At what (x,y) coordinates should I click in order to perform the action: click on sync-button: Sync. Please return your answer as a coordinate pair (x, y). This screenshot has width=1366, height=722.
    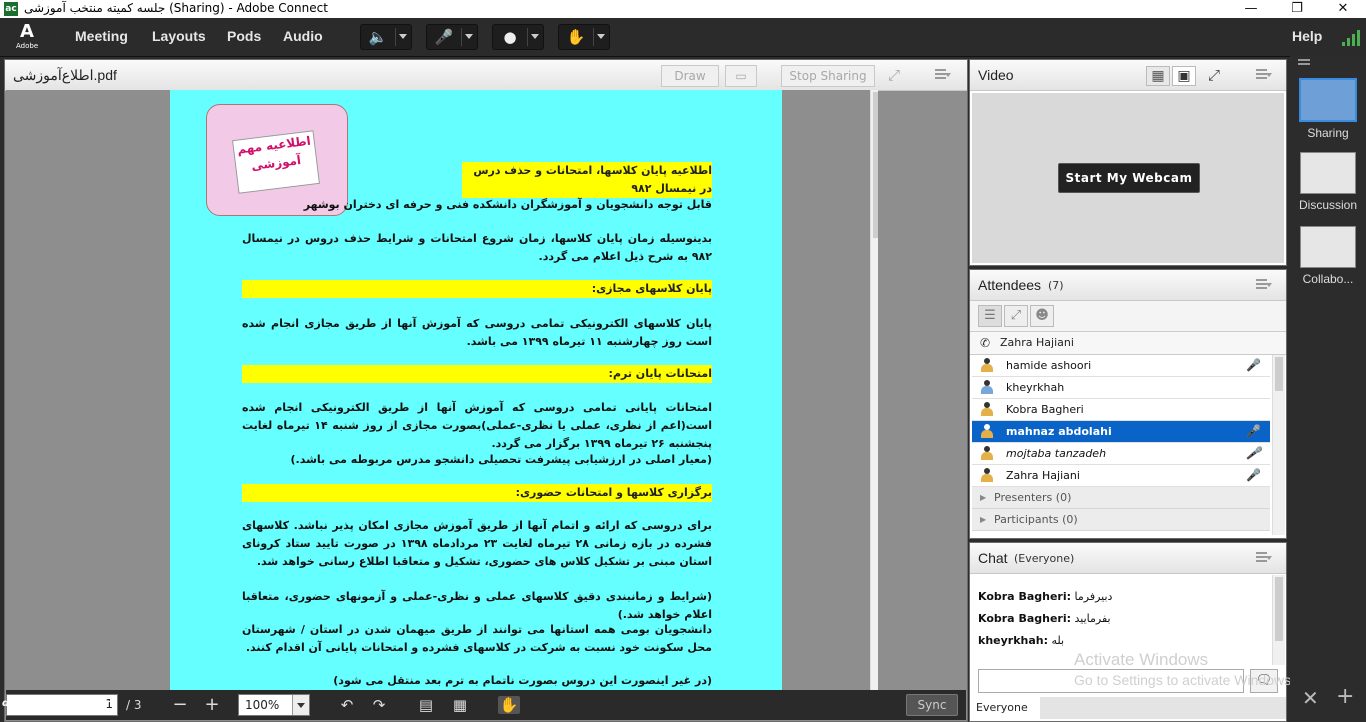
    Looking at the image, I should click on (932, 705).